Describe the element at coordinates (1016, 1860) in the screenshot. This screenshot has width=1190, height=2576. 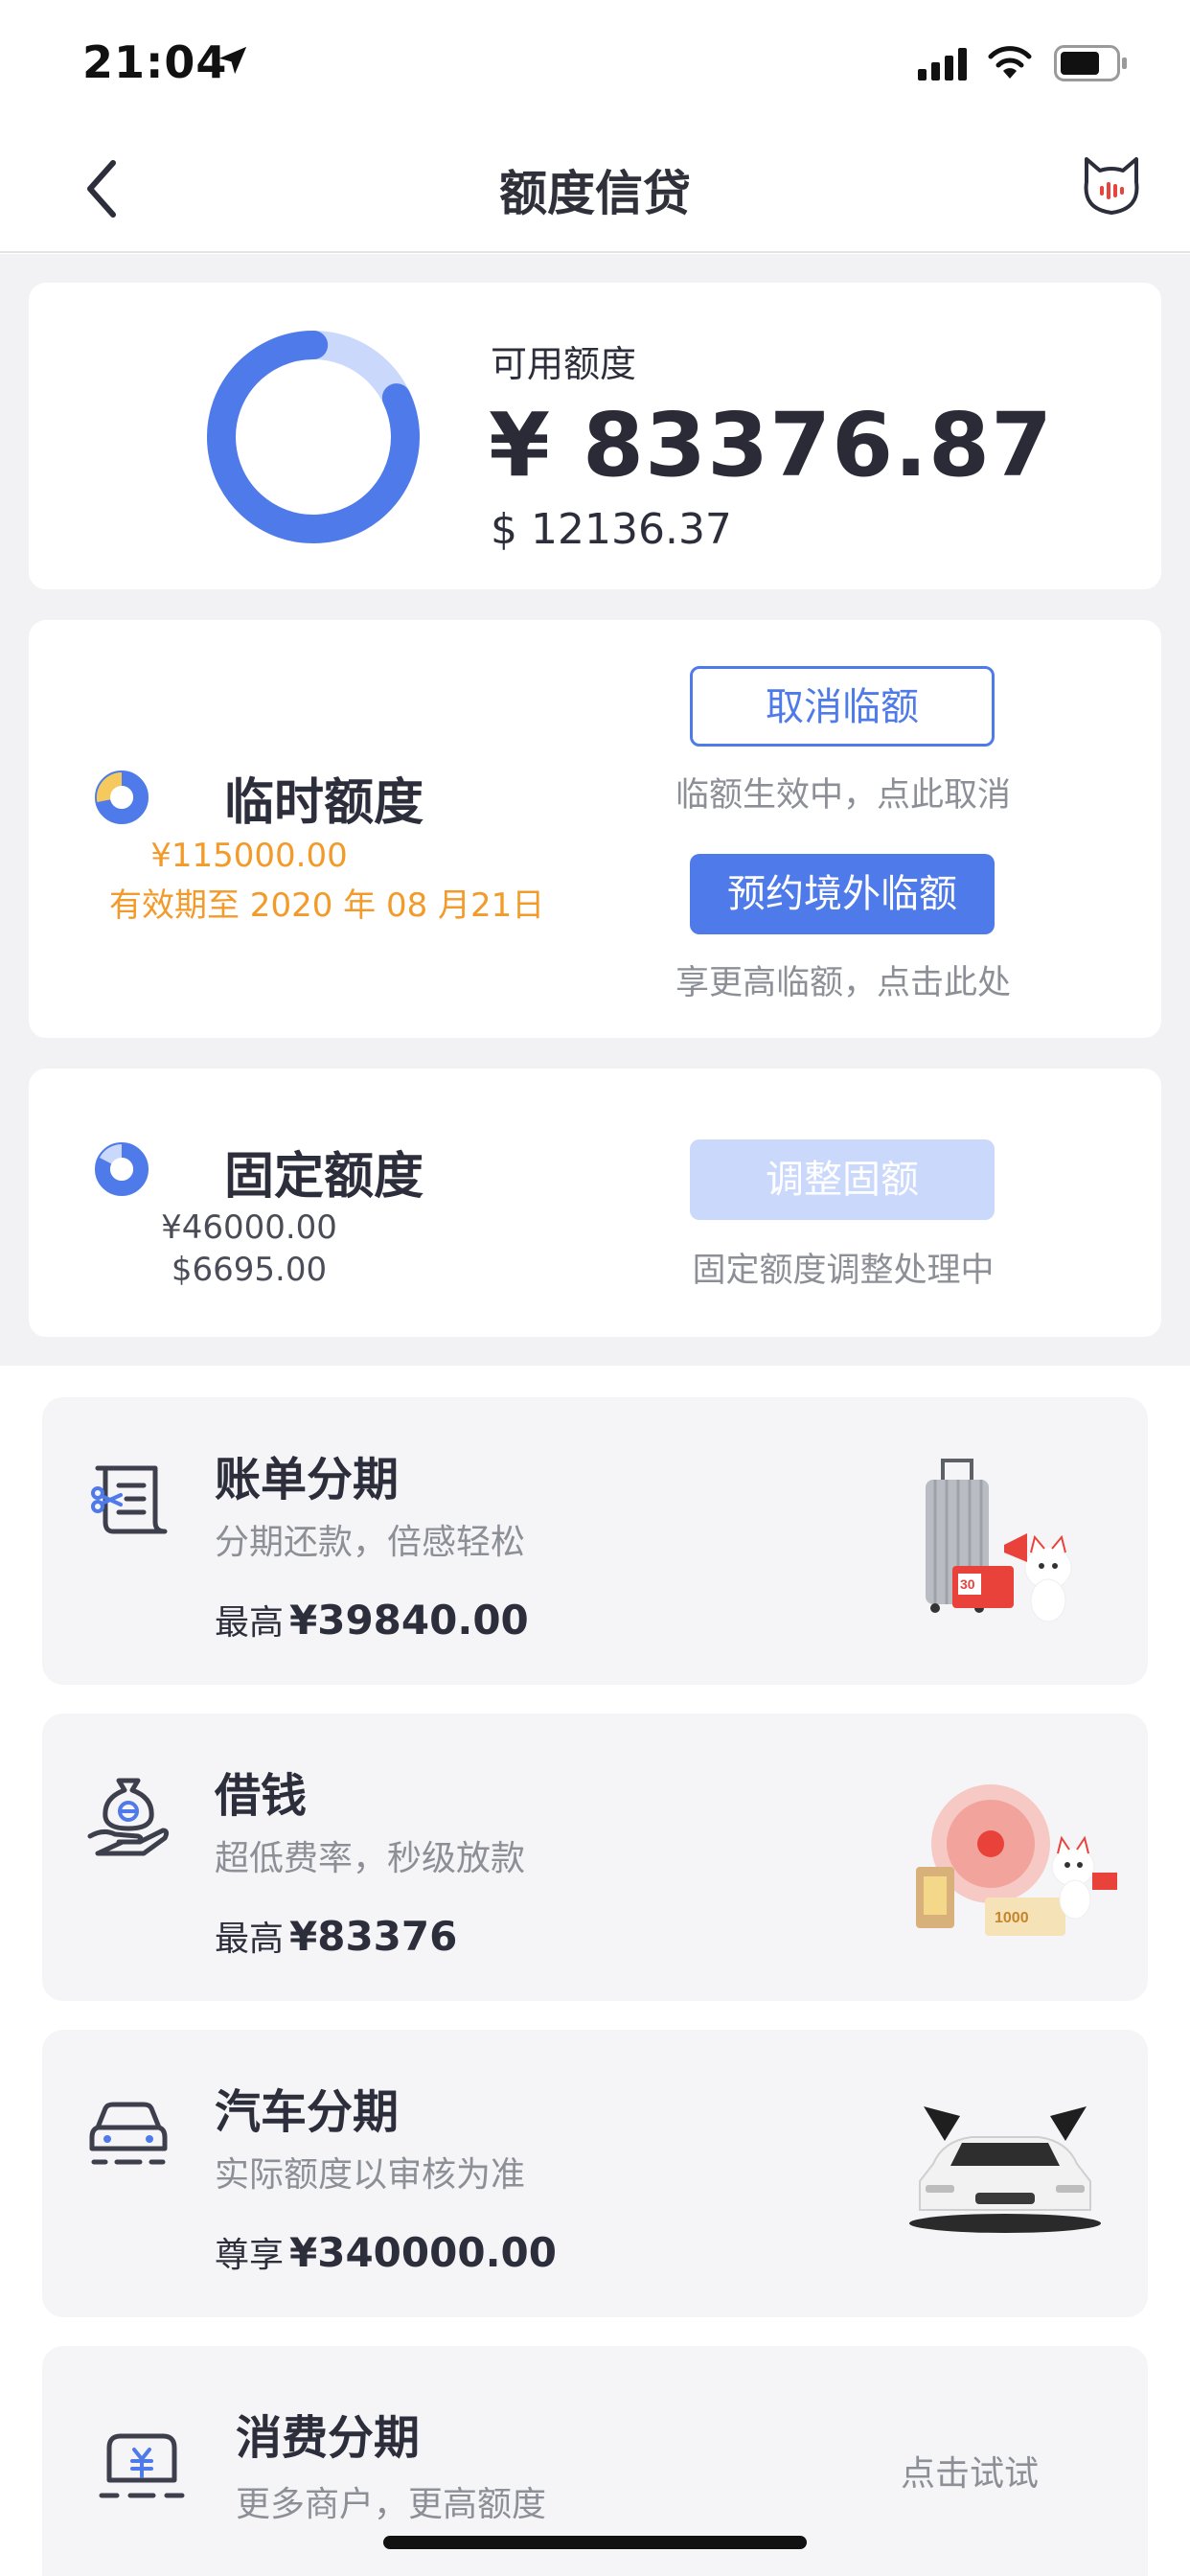
I see `money-wheel-illustration: 1000` at that location.